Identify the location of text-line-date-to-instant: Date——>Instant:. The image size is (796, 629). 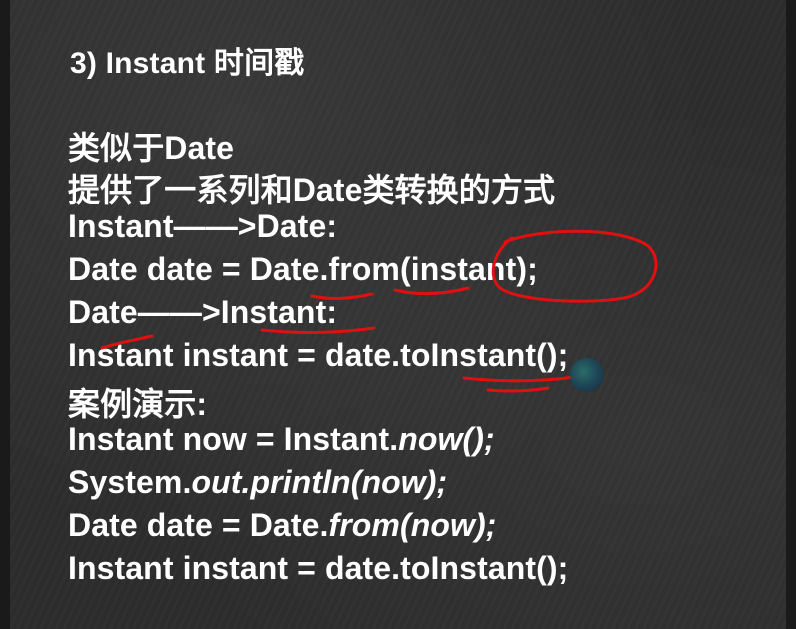
(203, 312).